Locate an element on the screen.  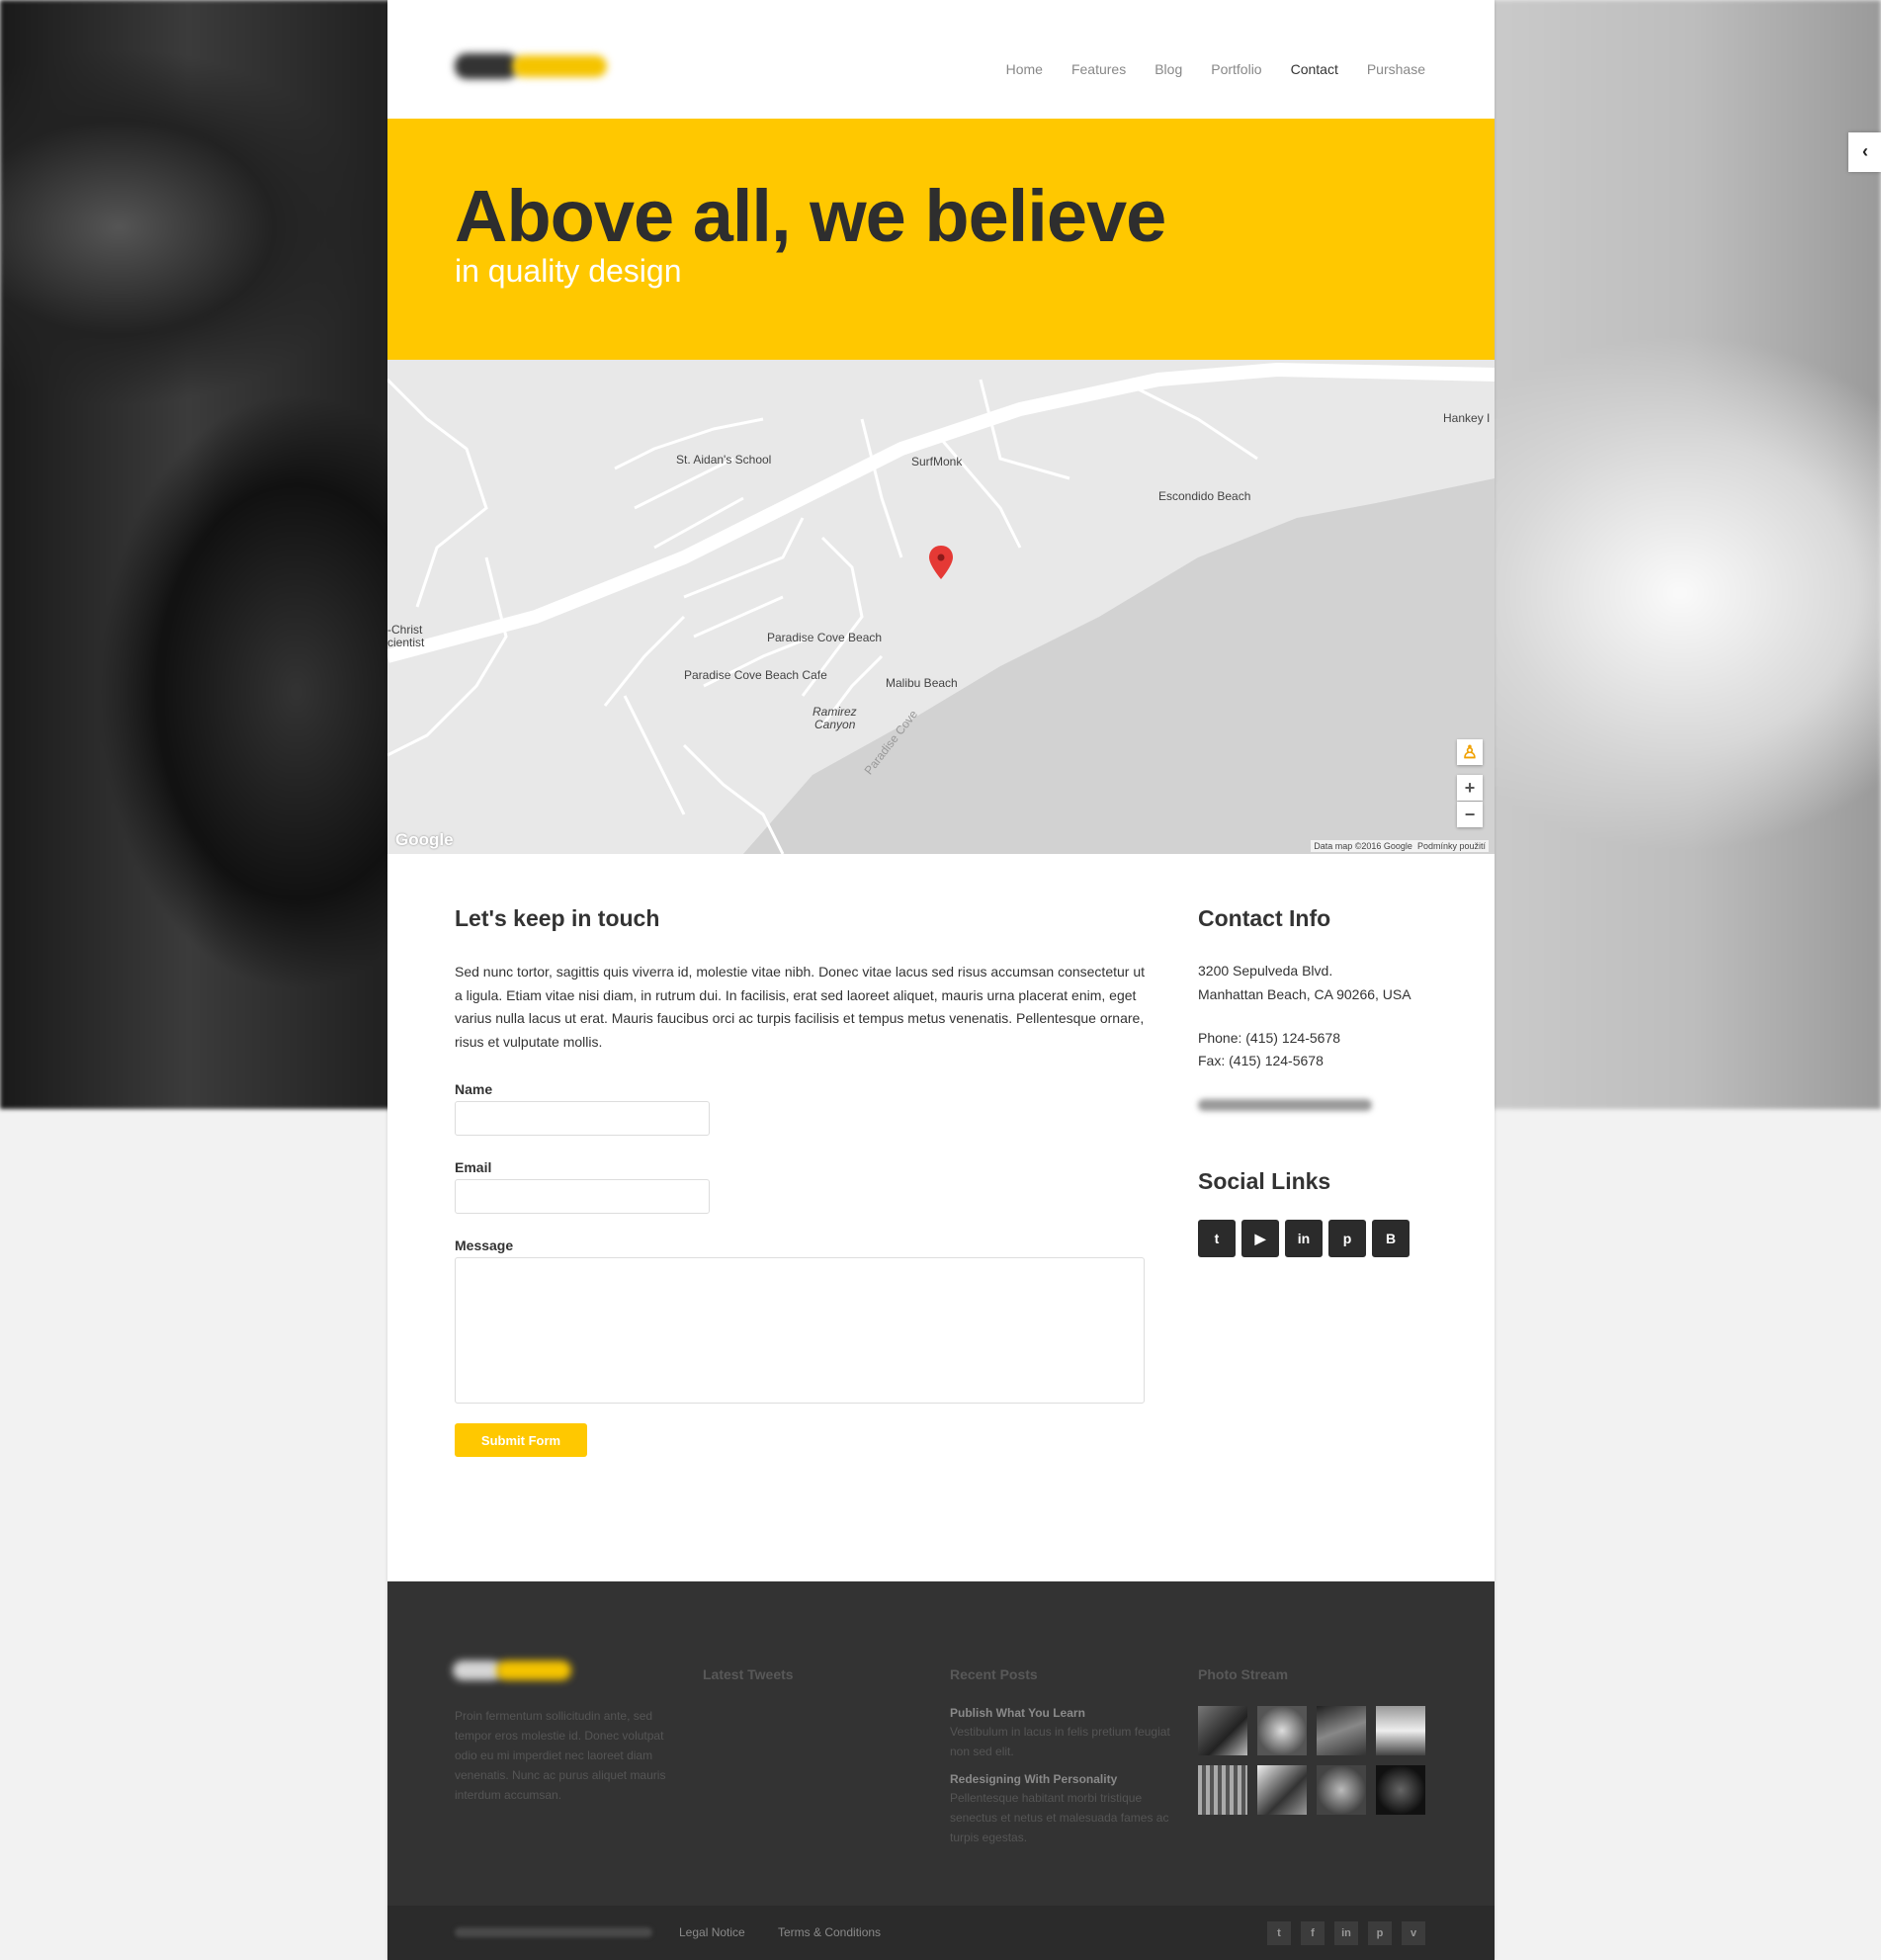
message-label: Message is located at coordinates (485, 1245).